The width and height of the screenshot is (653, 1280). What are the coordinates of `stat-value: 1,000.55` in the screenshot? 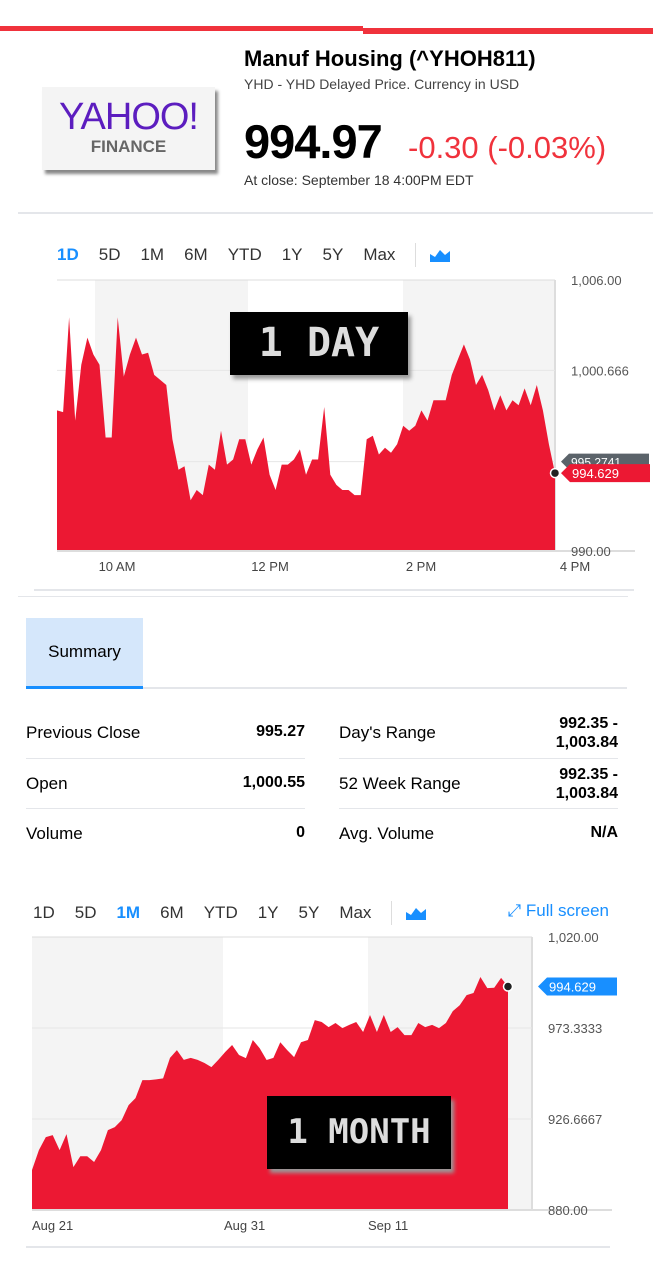 It's located at (273, 782).